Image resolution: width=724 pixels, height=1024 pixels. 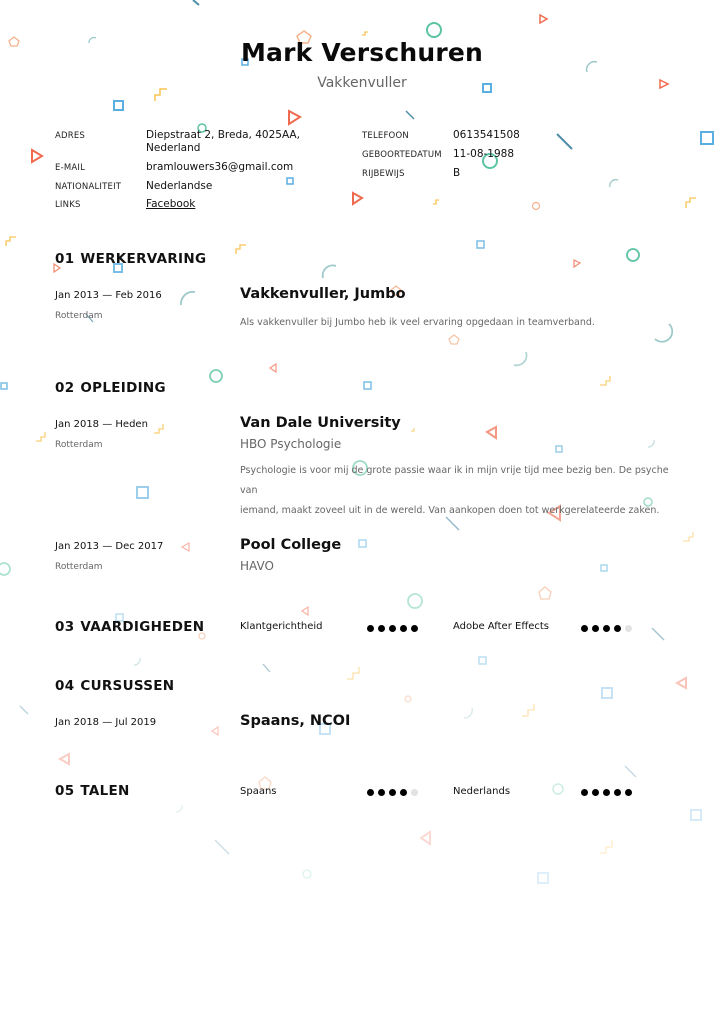 I want to click on section-title: WERKERVARING, so click(x=143, y=259).